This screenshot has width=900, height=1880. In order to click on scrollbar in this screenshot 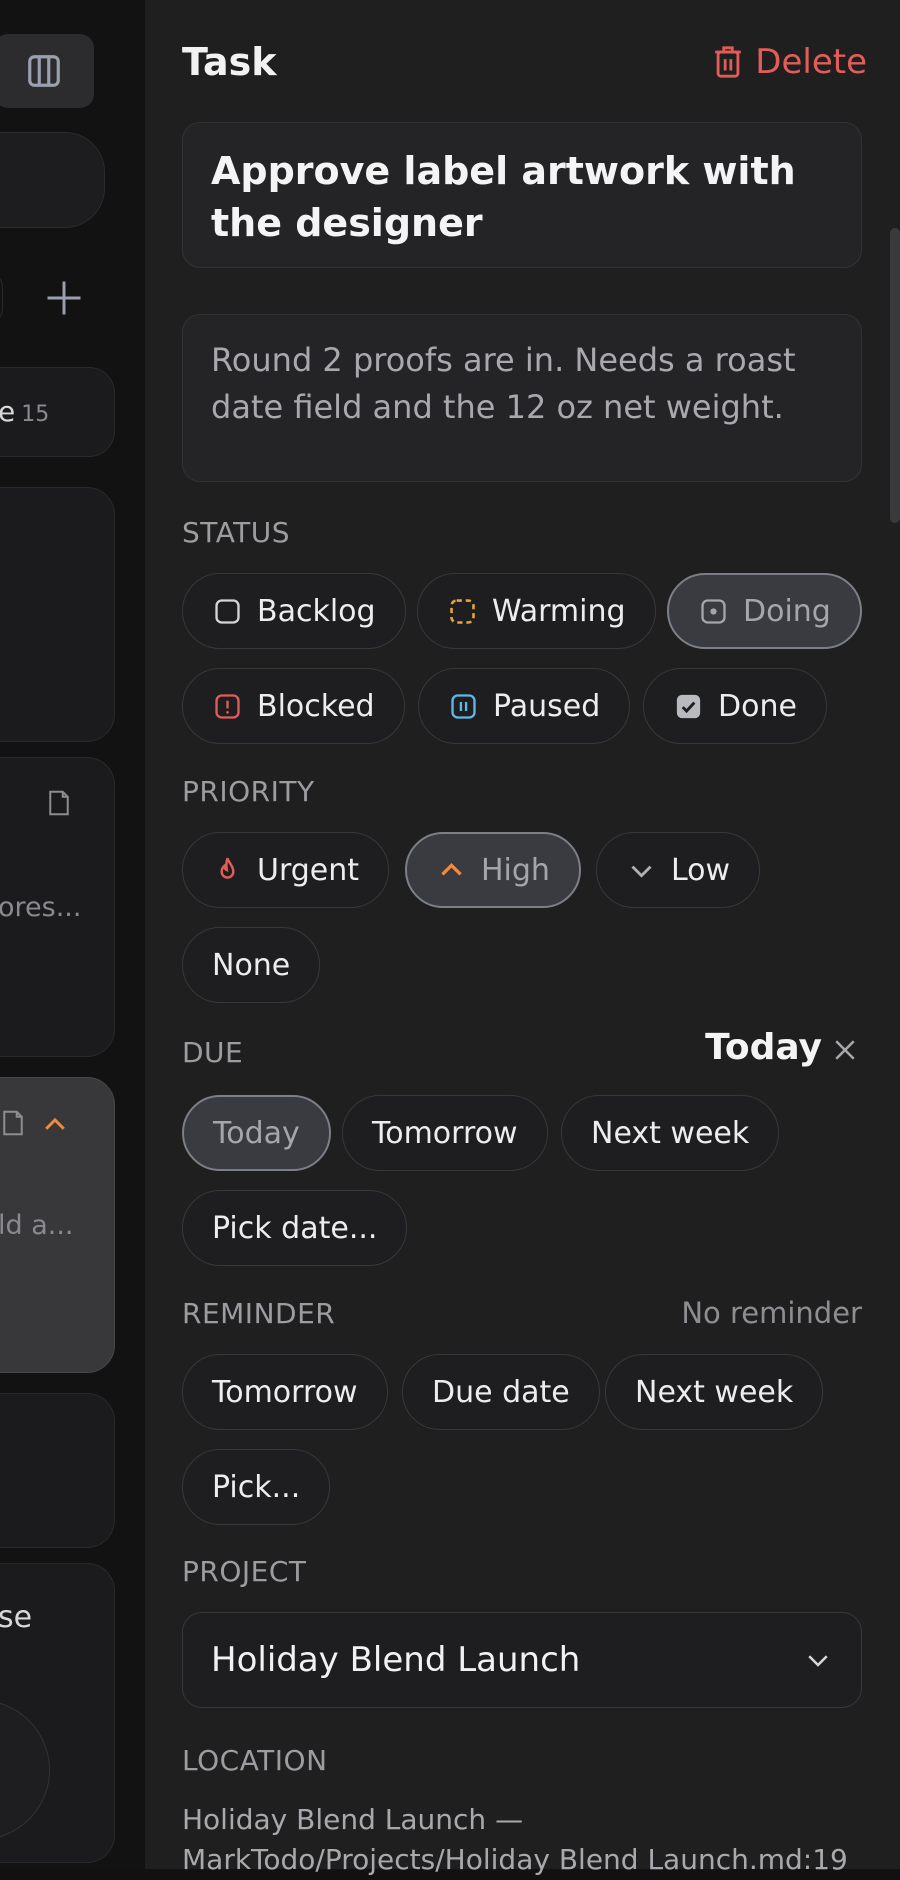, I will do `click(895, 375)`.